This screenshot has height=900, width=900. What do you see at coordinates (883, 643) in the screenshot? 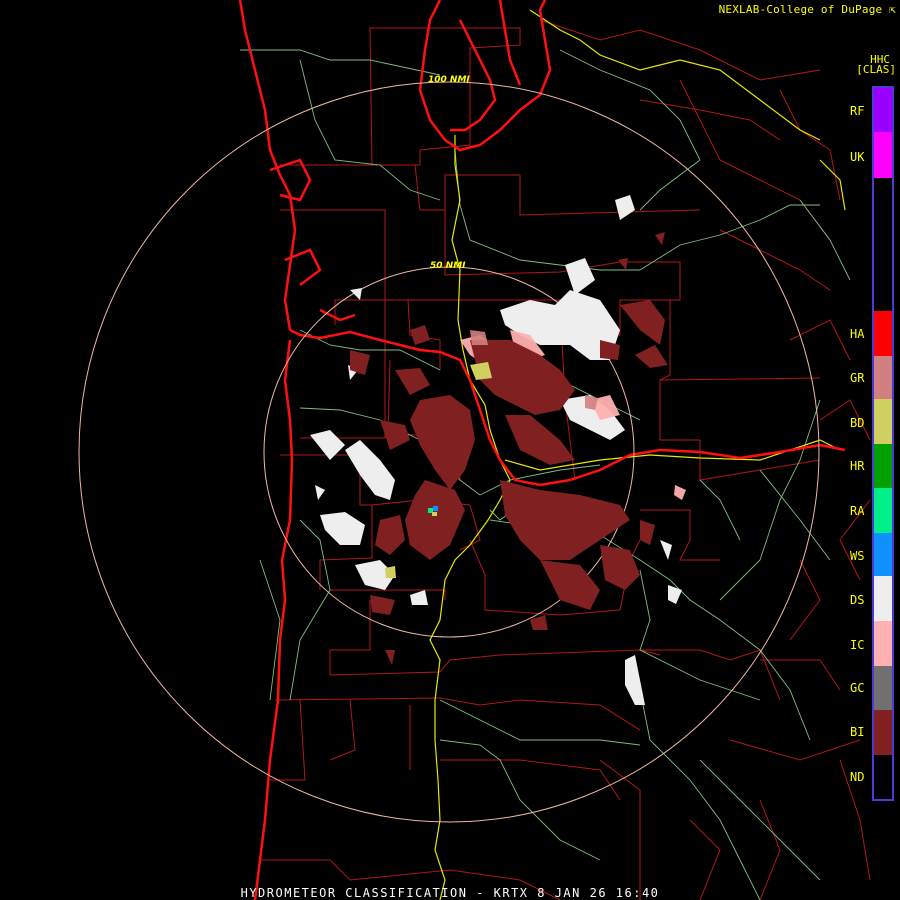
I see `legend-swatch-ic` at bounding box center [883, 643].